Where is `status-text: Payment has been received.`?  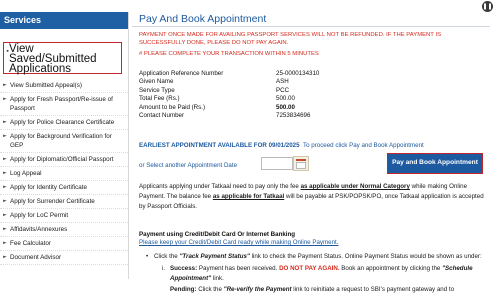
status-text: Payment has been received. is located at coordinates (238, 268).